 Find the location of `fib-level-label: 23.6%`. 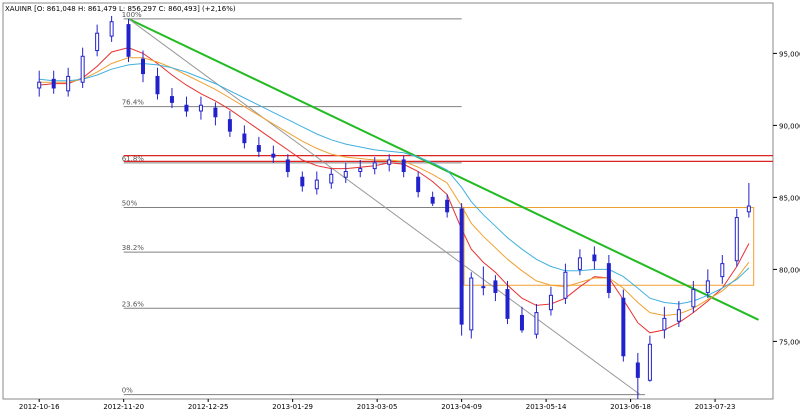

fib-level-label: 23.6% is located at coordinates (133, 304).